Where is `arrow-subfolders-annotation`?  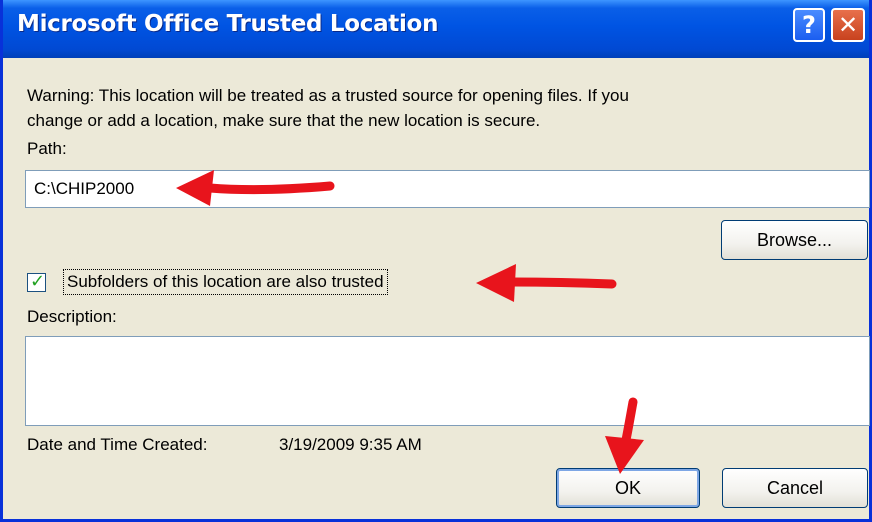 arrow-subfolders-annotation is located at coordinates (546, 283).